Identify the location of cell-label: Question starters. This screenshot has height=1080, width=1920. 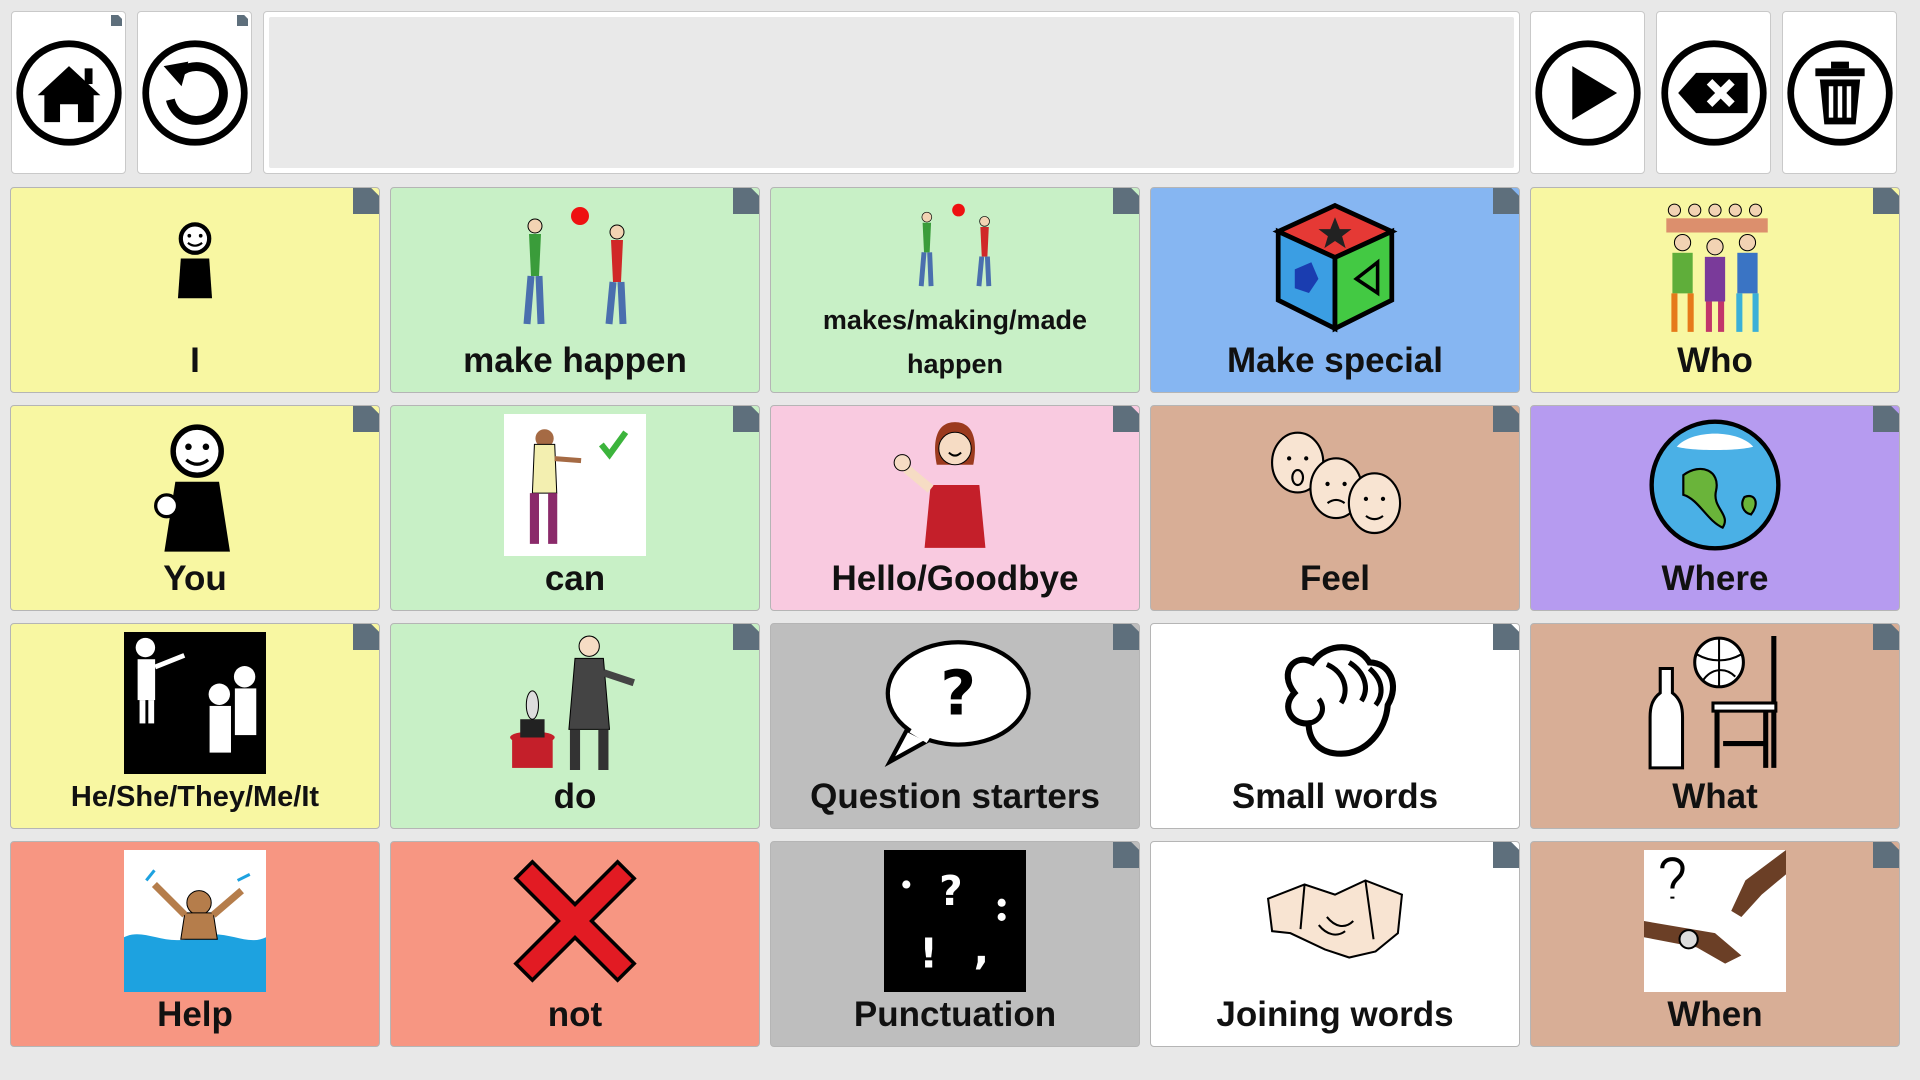
(955, 796).